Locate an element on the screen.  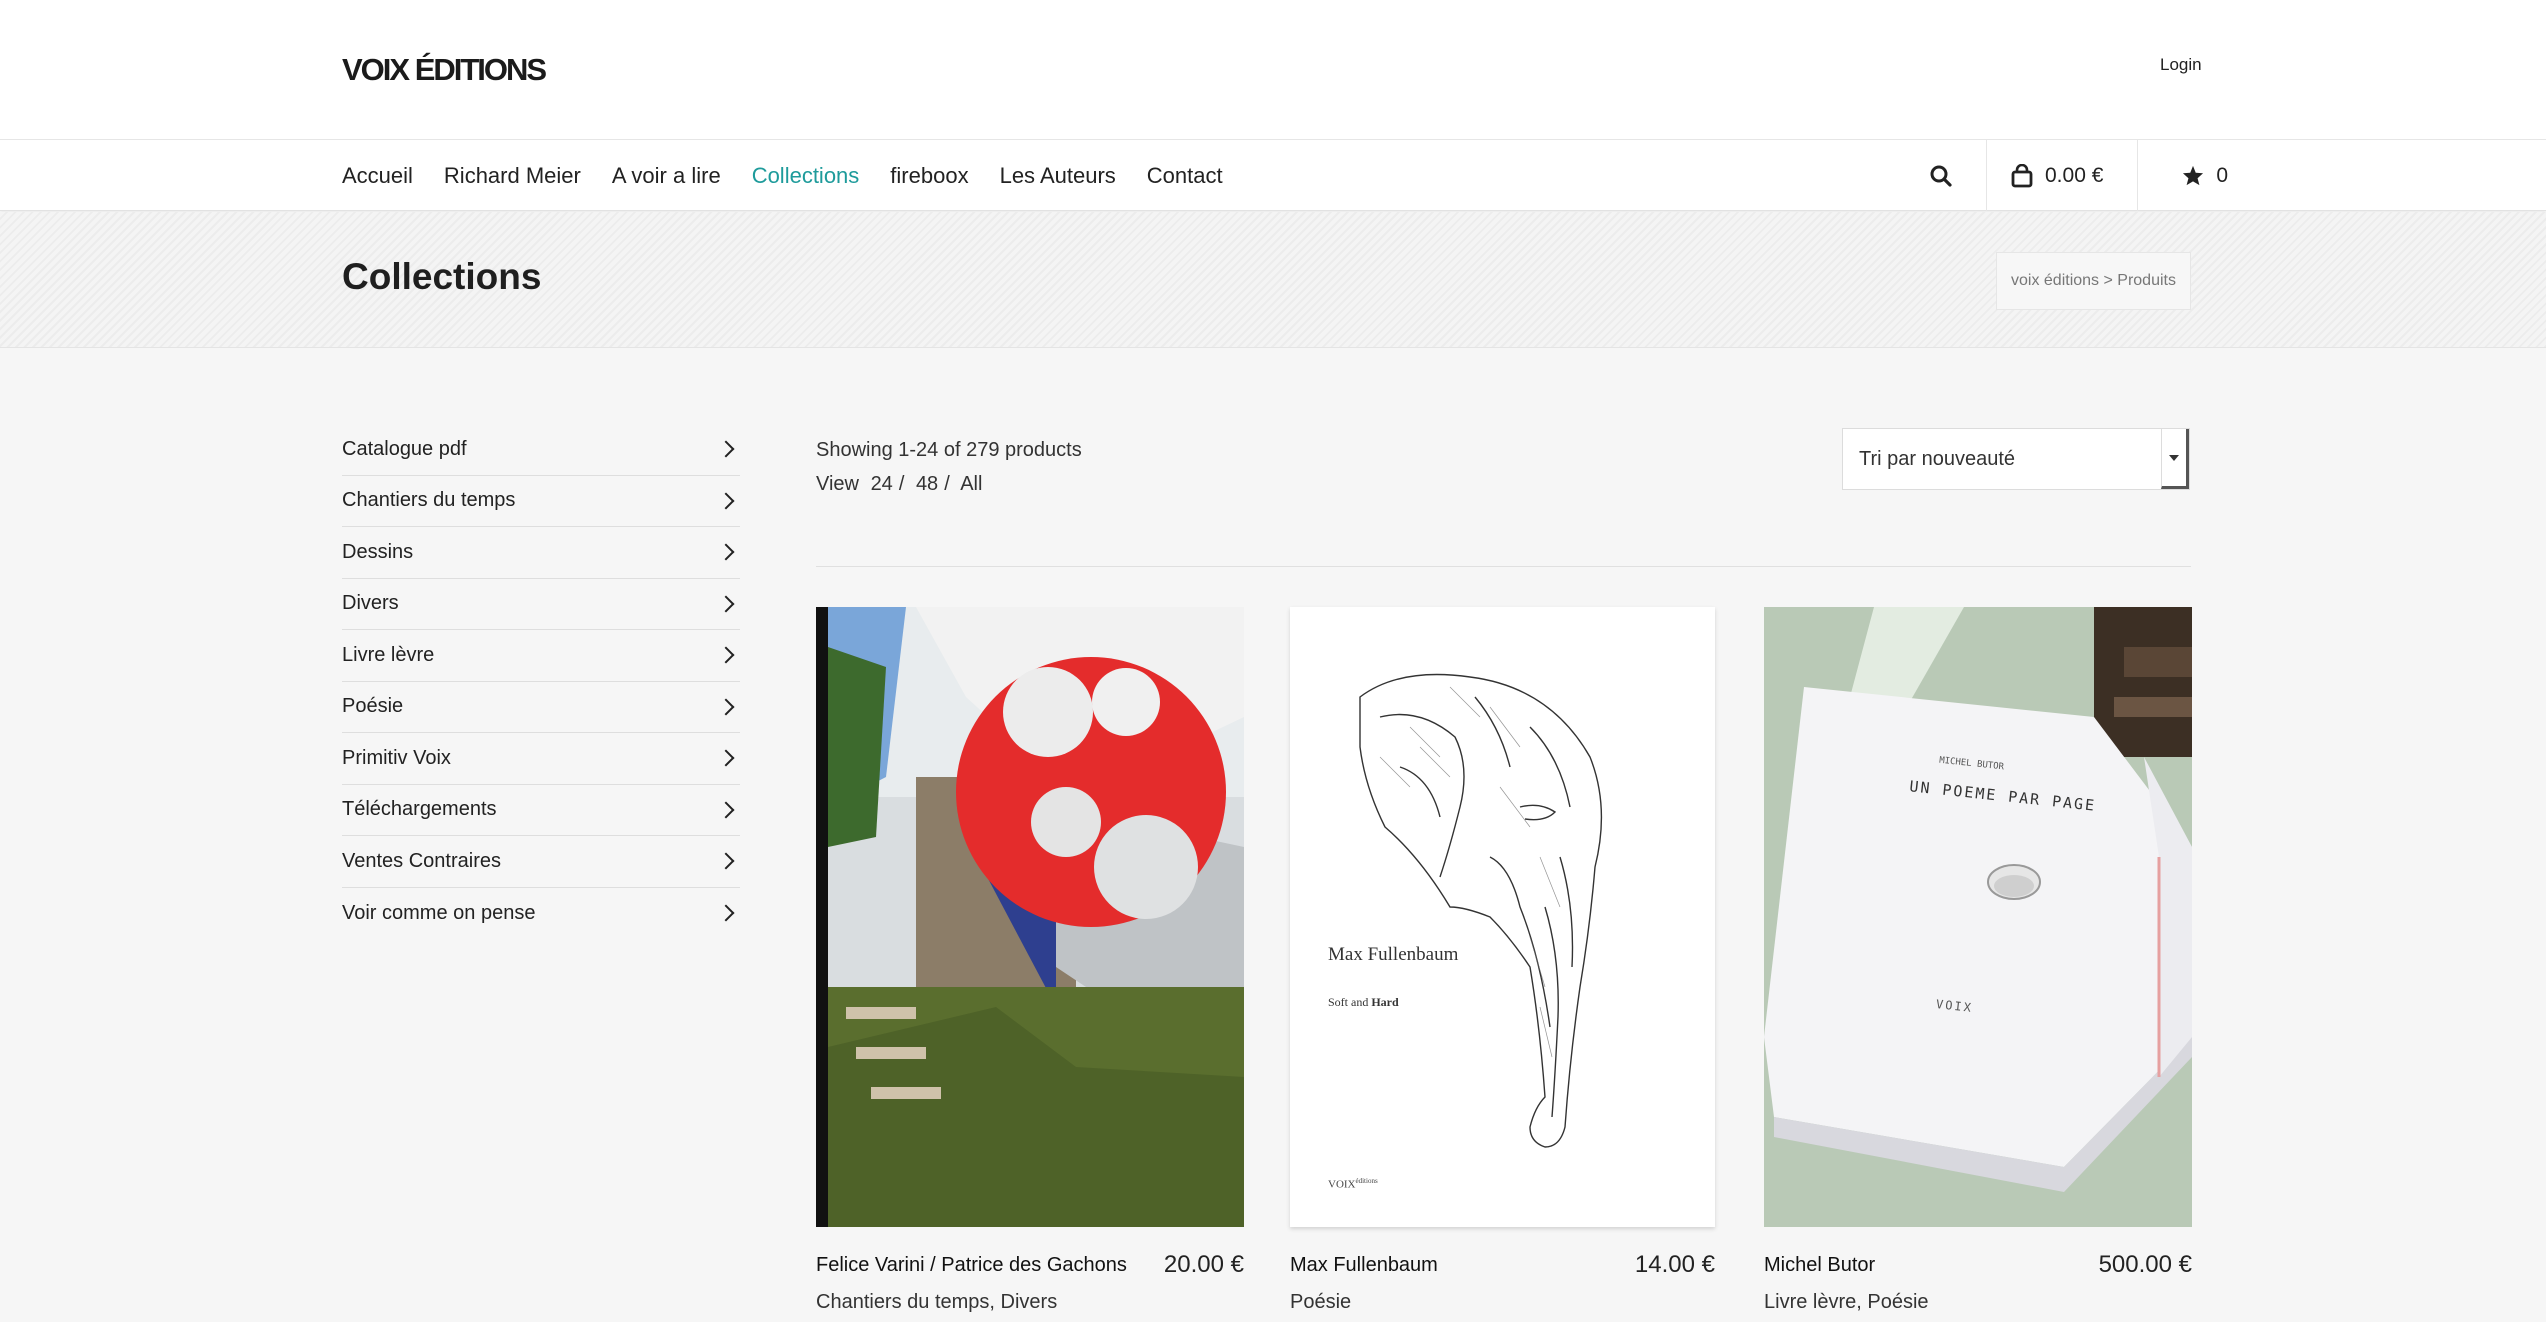
header-tools: 0.00 € 0 is located at coordinates (2136, 175).